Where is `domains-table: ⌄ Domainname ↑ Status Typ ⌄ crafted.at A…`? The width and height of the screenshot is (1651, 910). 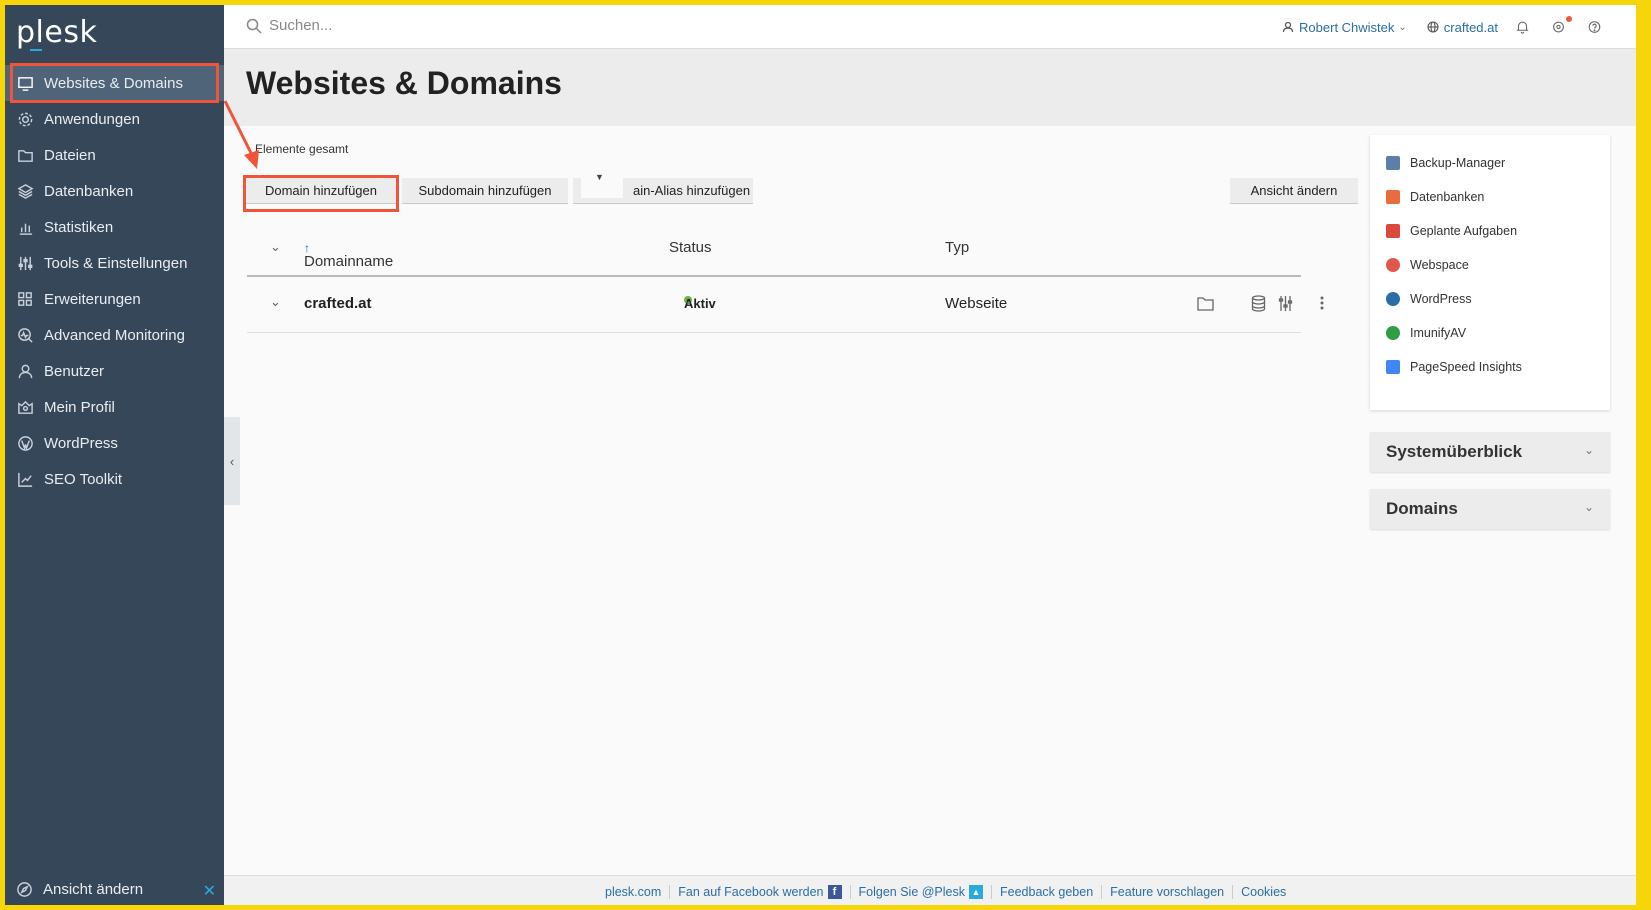
domains-table: ⌄ Domainname ↑ Status Typ ⌄ crafted.at A… is located at coordinates (785, 279).